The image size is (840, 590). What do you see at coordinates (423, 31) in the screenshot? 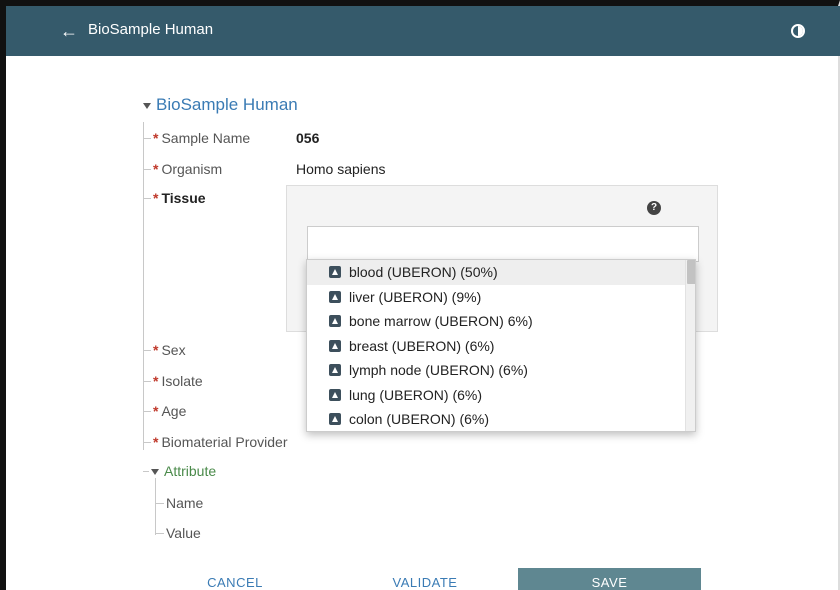
I see `top-bar: ← BioSample Human` at bounding box center [423, 31].